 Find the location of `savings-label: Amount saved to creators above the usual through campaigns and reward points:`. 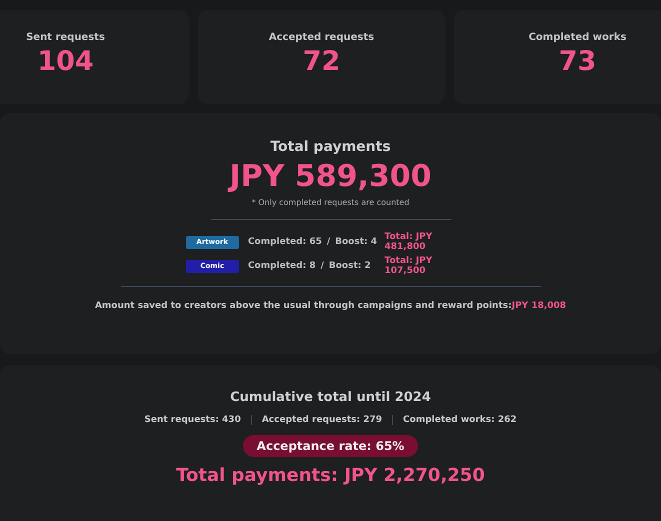

savings-label: Amount saved to creators above the usual through campaigns and reward points: is located at coordinates (303, 306).